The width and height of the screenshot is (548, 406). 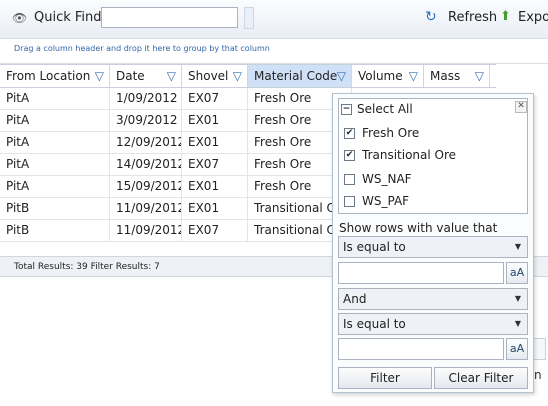 I want to click on clear-filter-button: Clear Filter, so click(x=481, y=378).